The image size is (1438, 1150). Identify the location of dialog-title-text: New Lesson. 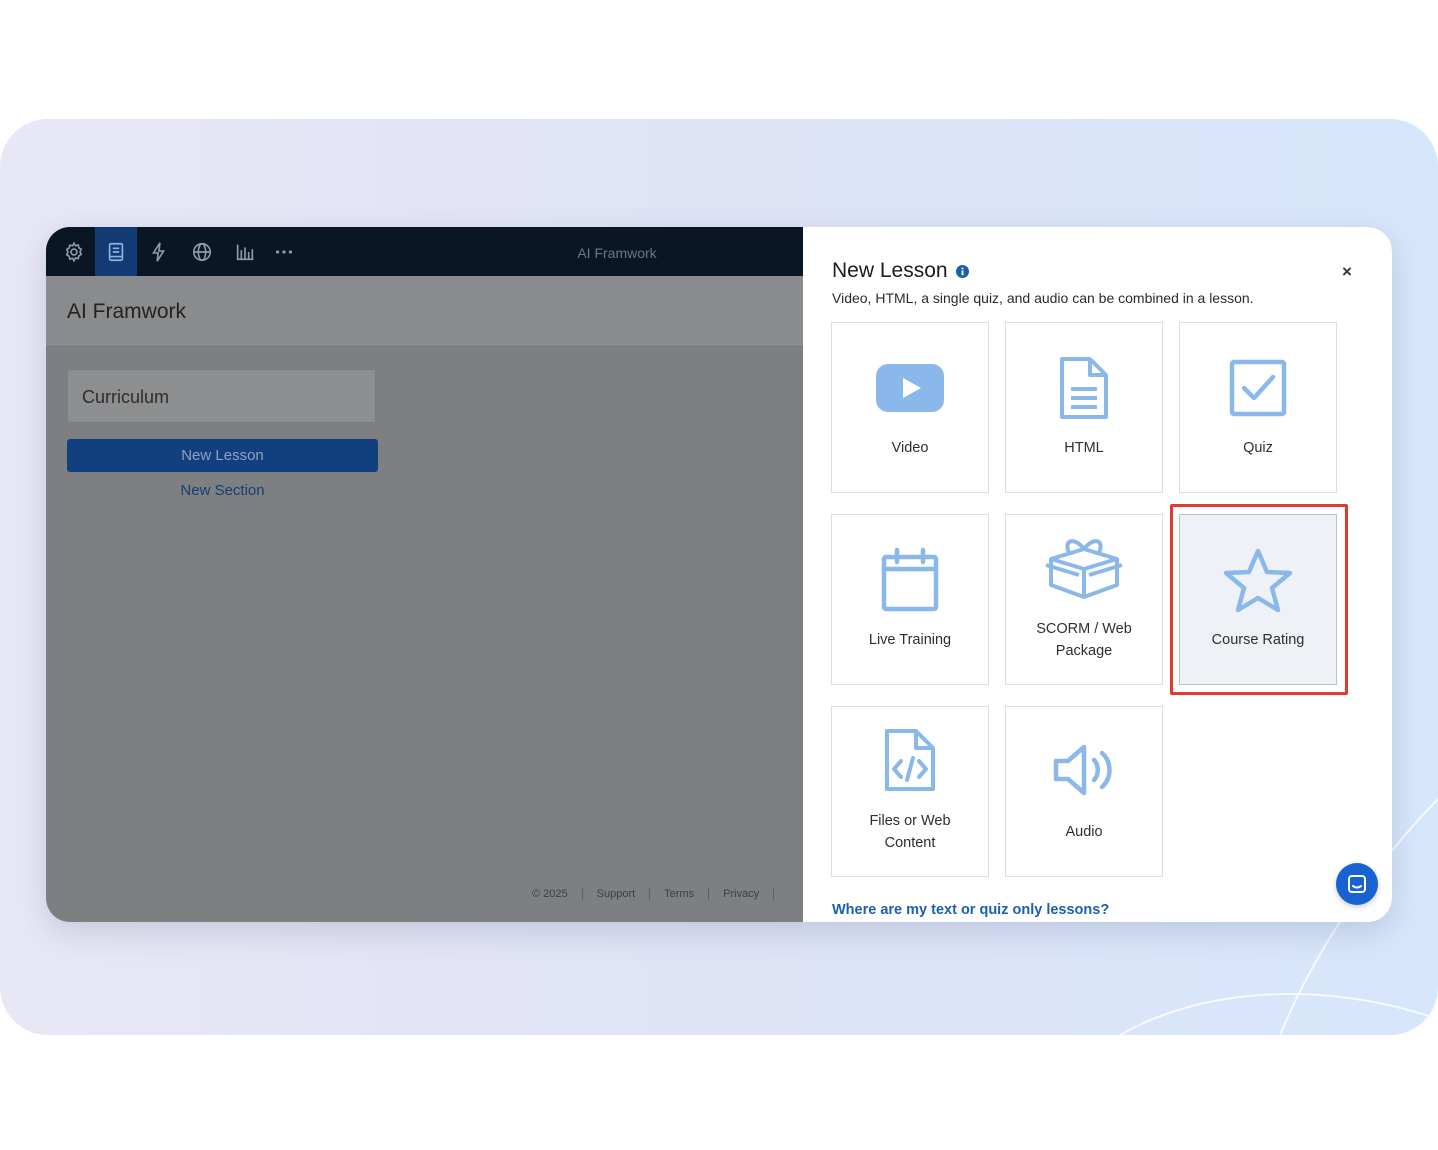
(890, 270).